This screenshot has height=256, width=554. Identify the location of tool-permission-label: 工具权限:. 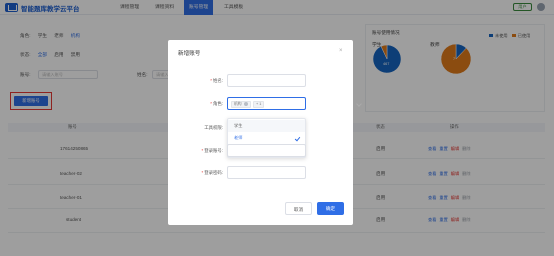
(213, 127).